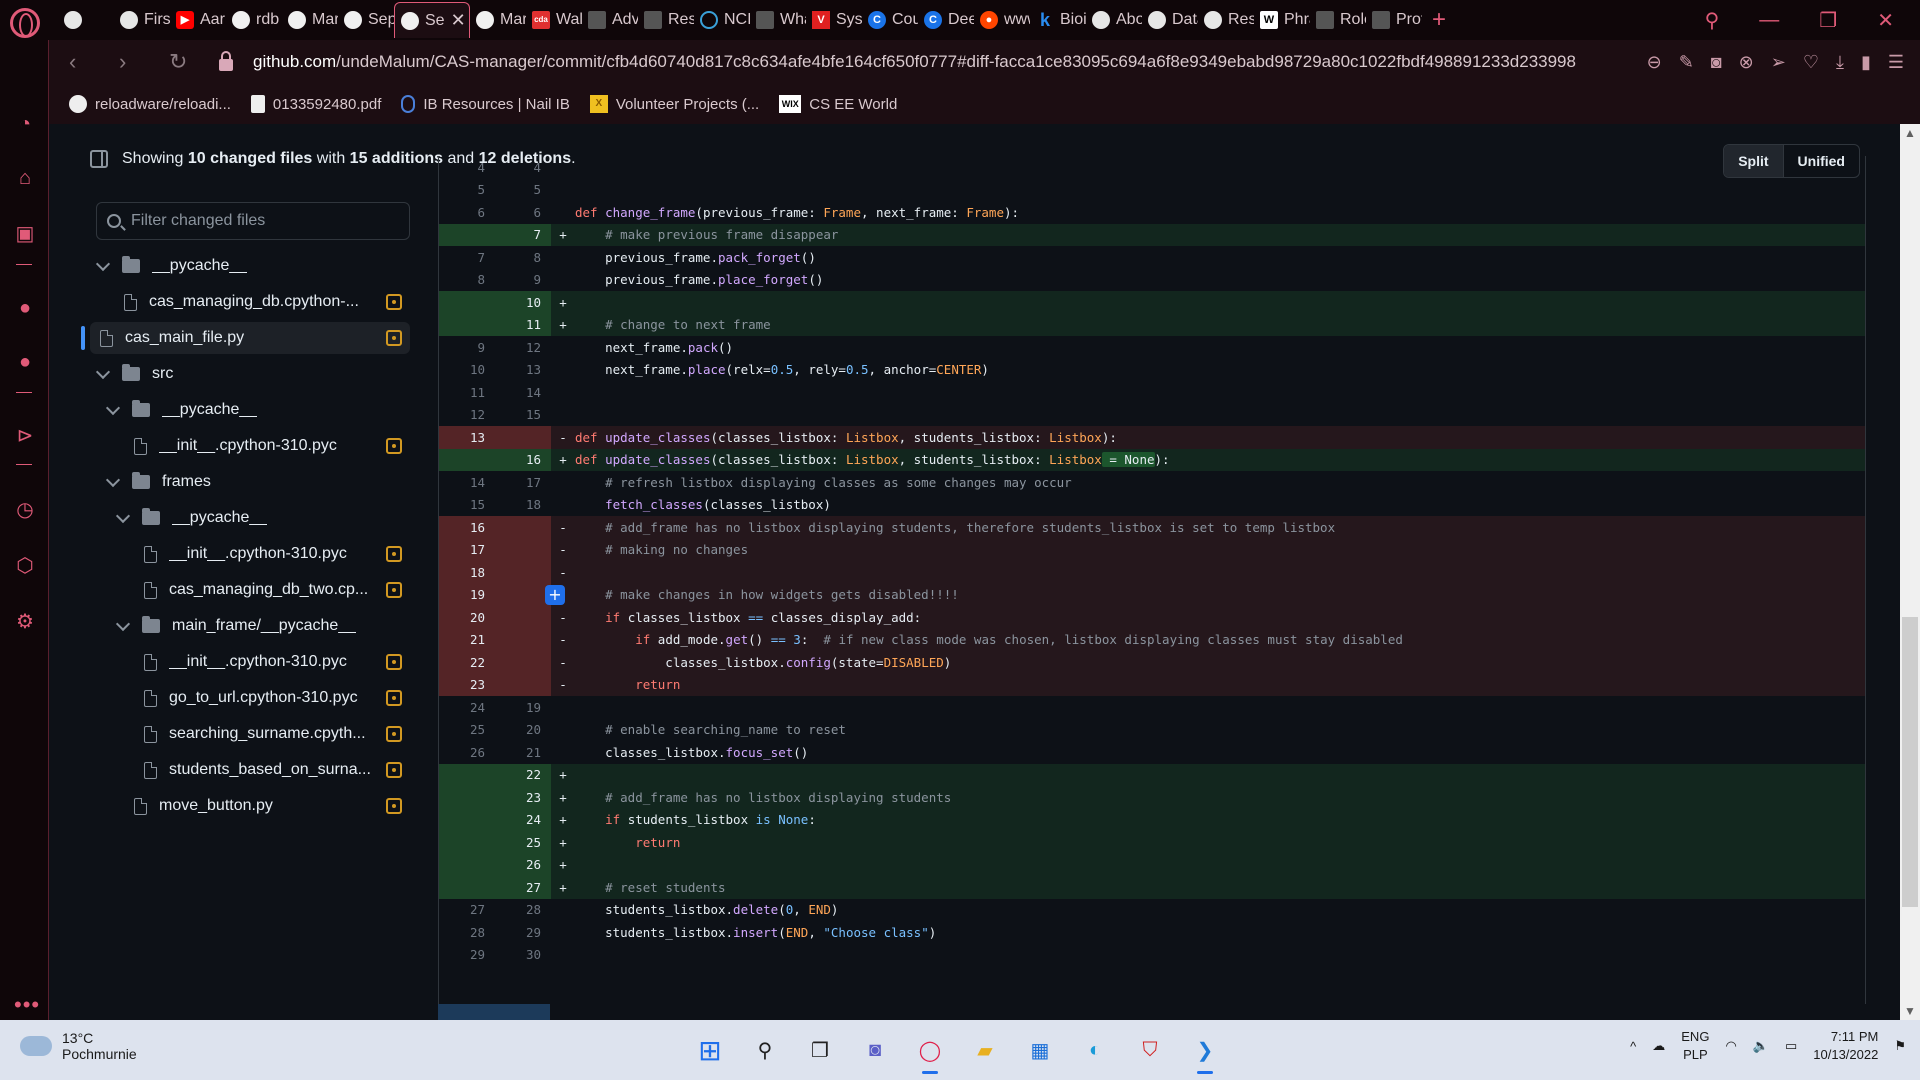 This screenshot has height=1080, width=1920. Describe the element at coordinates (99, 159) in the screenshot. I see `toggle-file-tree-icon` at that location.